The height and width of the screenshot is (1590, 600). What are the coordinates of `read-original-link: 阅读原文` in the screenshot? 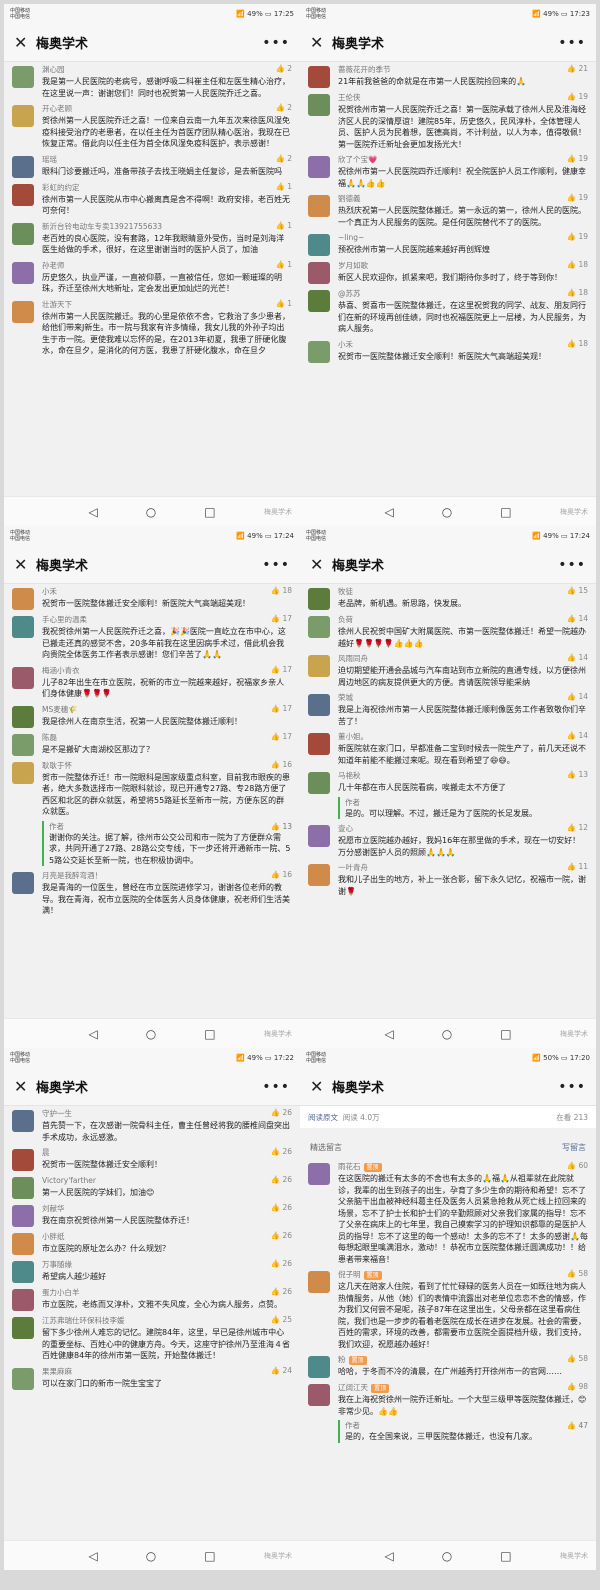 It's located at (323, 1117).